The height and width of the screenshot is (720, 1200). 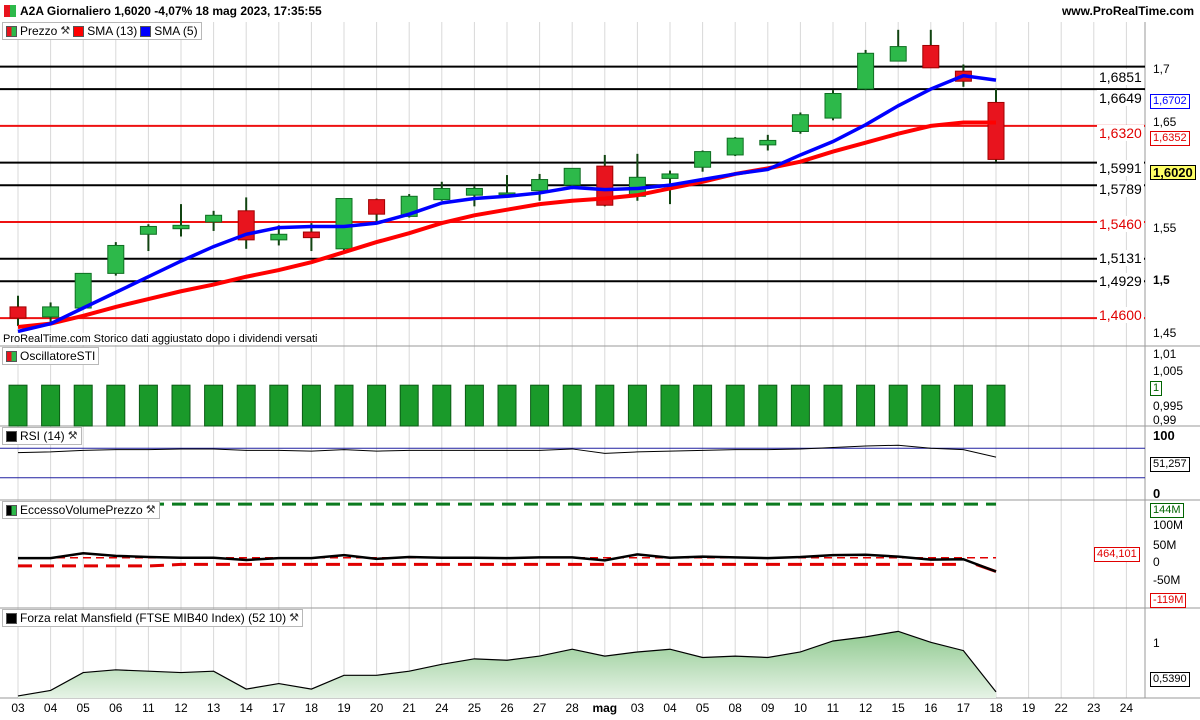 I want to click on x-tick-label: 19, so click(x=344, y=708).